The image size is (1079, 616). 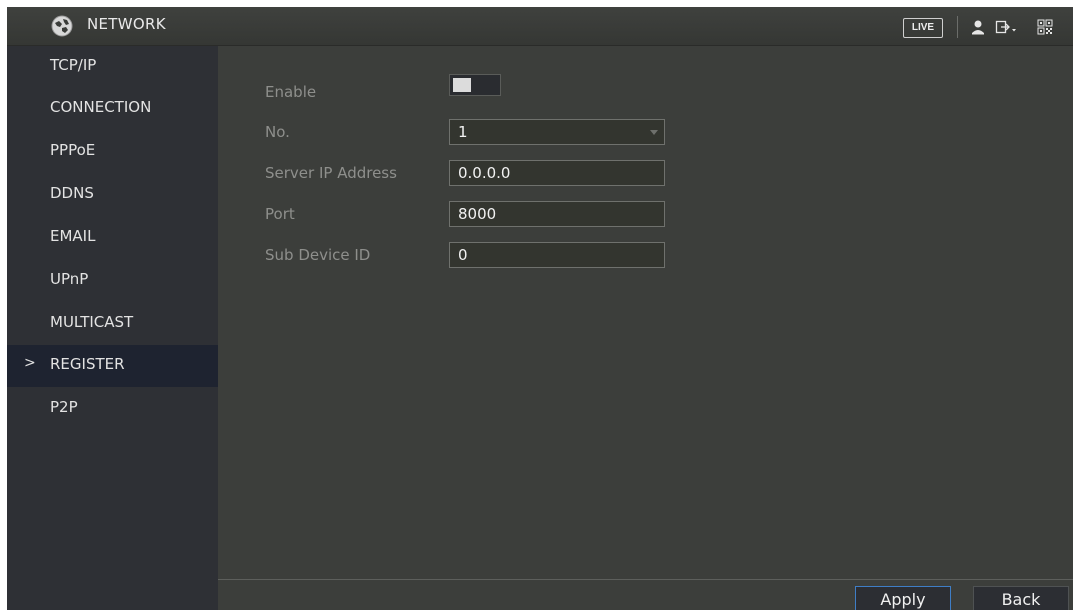 What do you see at coordinates (112, 152) in the screenshot?
I see `sidebar-item-pppoe: PPPoE` at bounding box center [112, 152].